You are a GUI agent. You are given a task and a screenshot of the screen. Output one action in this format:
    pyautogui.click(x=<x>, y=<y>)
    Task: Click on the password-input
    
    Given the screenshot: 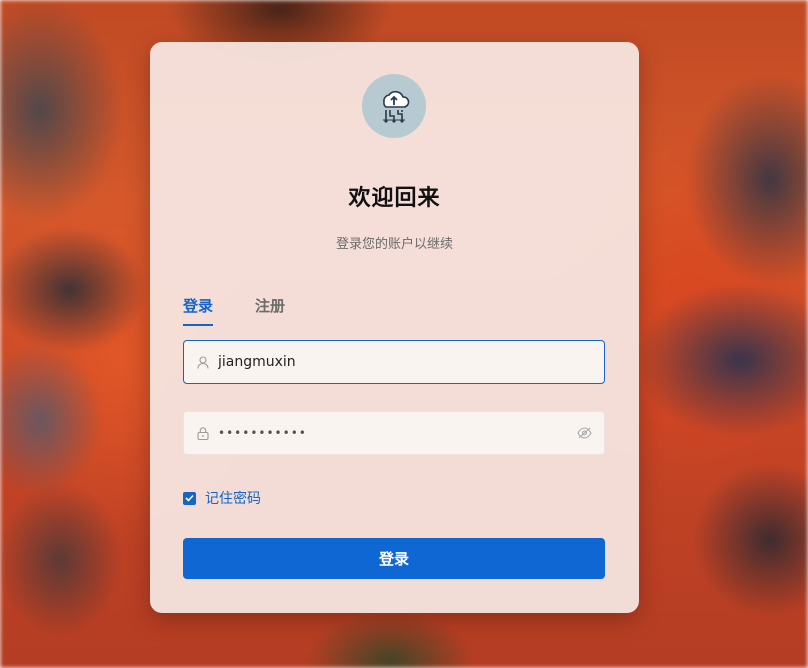 What is the action you would take?
    pyautogui.click(x=397, y=433)
    